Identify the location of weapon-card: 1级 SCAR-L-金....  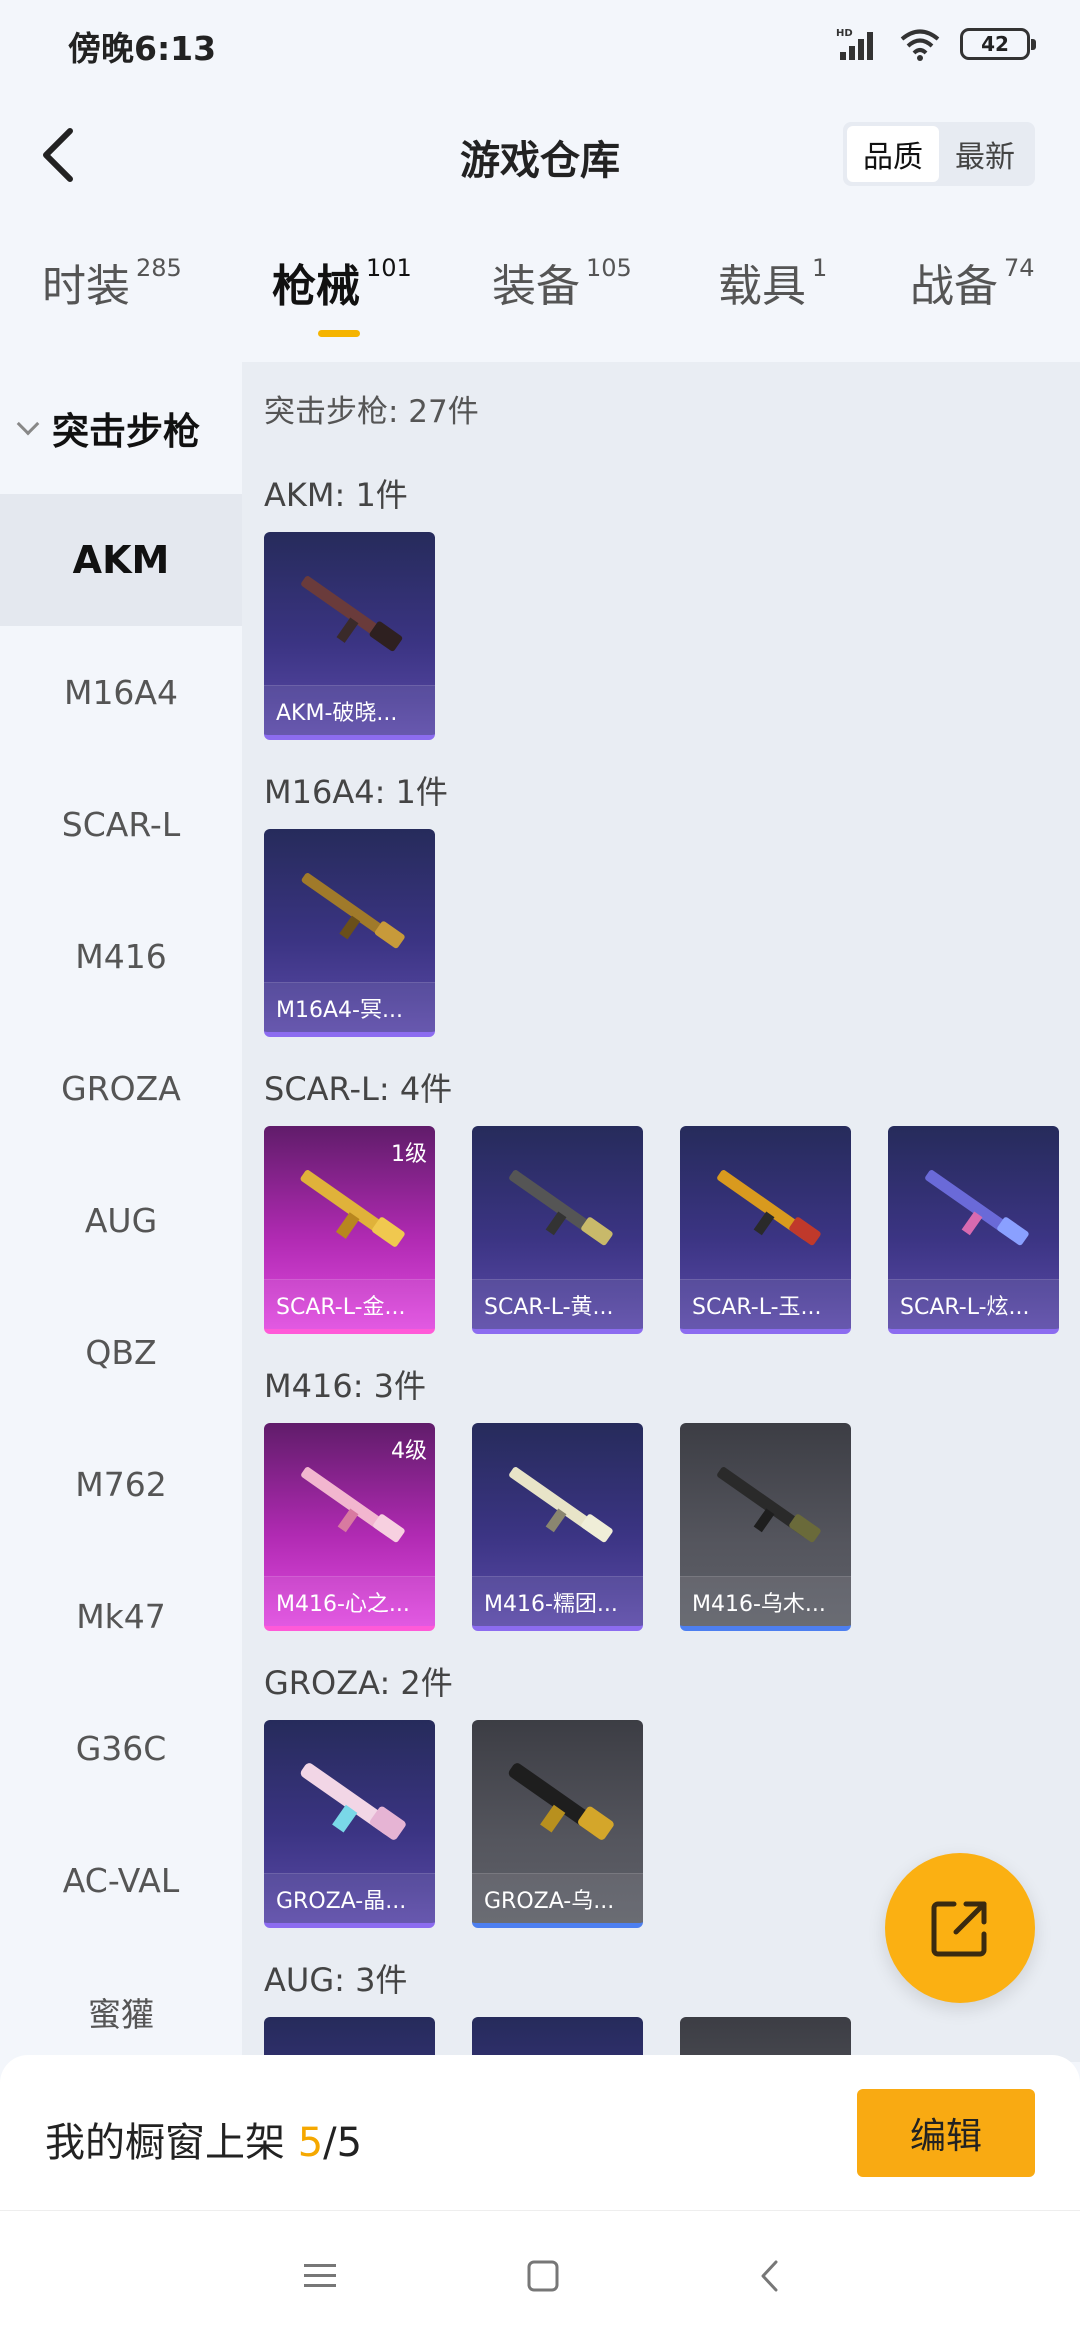
(349, 1230).